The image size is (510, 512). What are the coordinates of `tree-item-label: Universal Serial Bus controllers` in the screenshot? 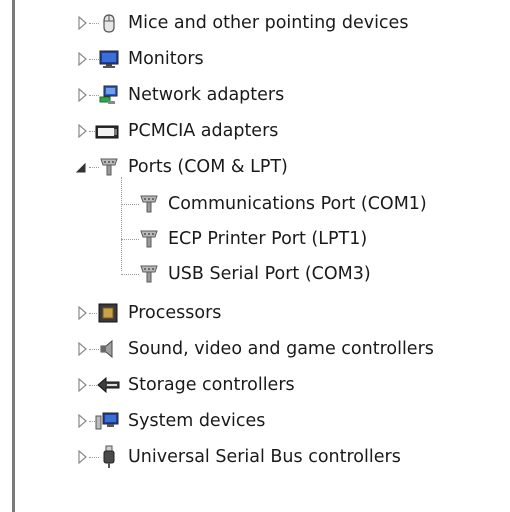 It's located at (264, 457).